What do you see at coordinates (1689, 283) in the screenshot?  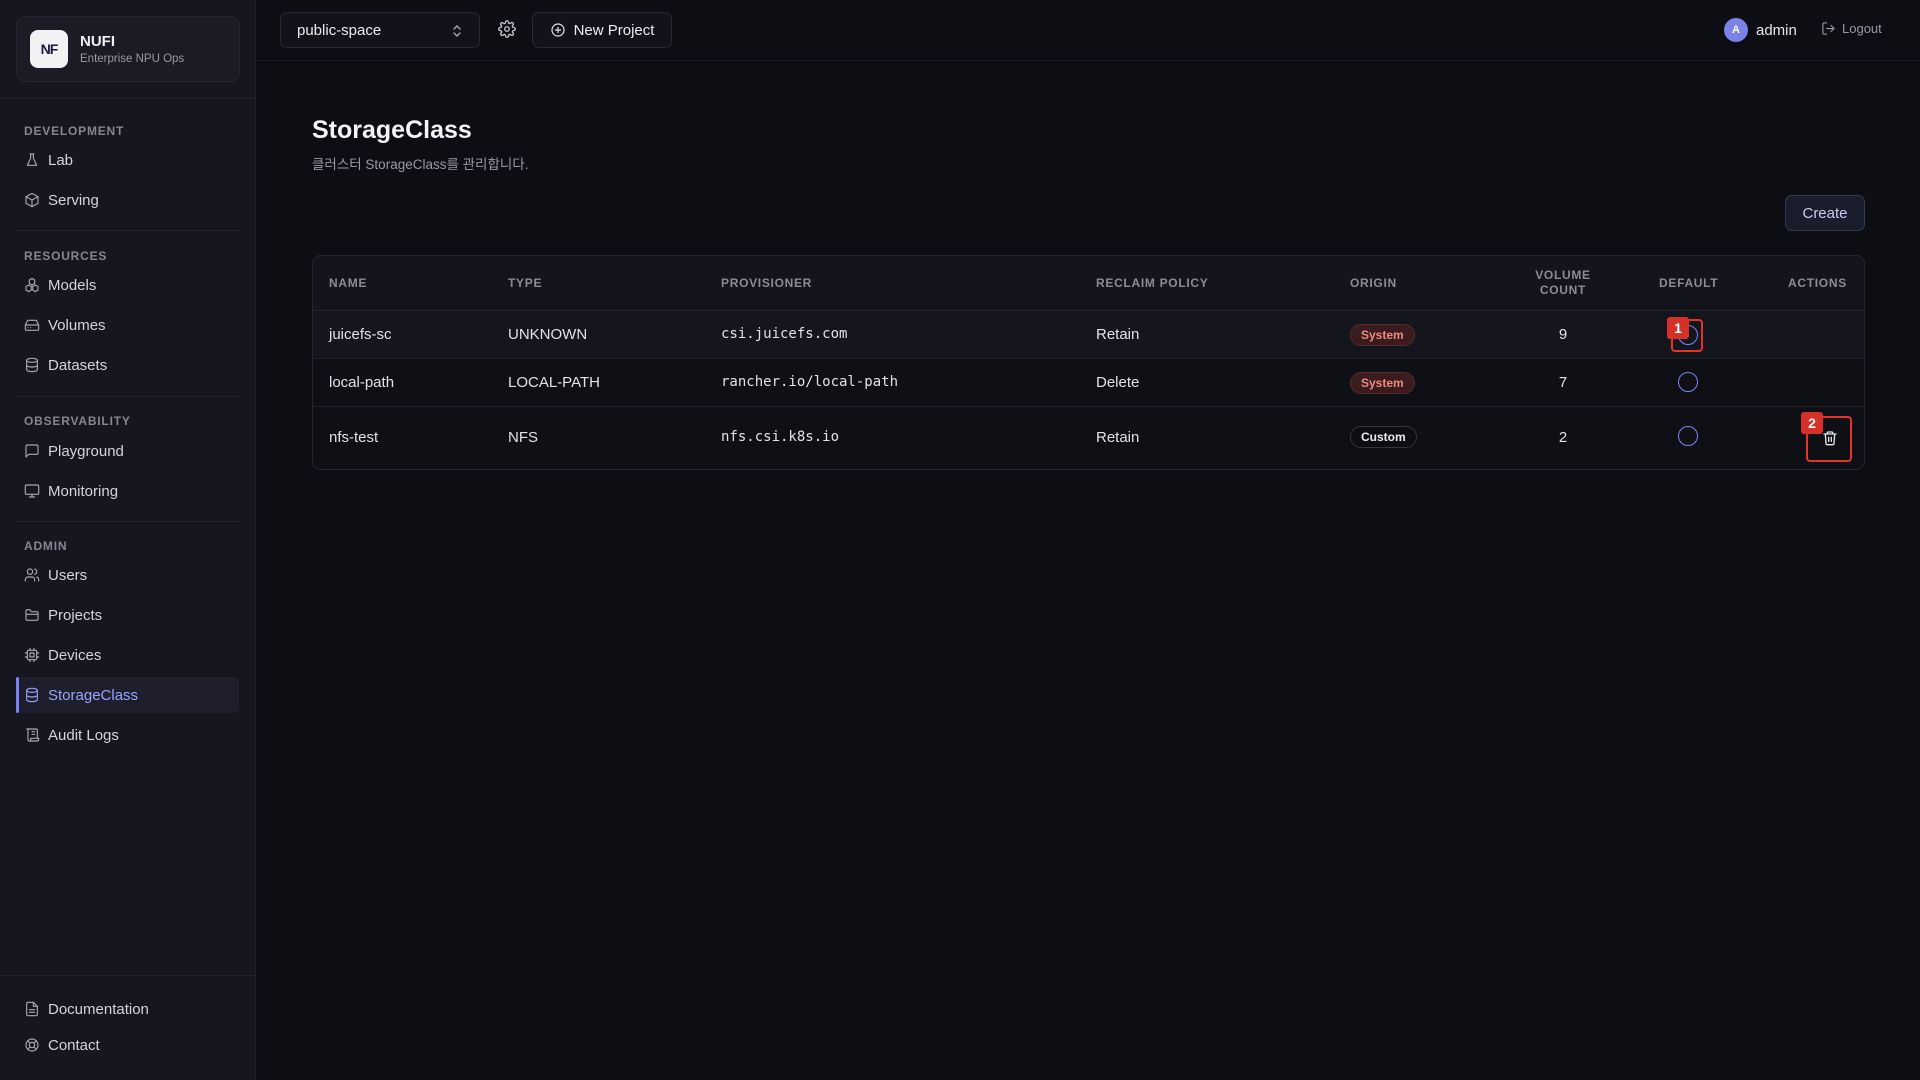 I see `column-header-default: DEFAULT` at bounding box center [1689, 283].